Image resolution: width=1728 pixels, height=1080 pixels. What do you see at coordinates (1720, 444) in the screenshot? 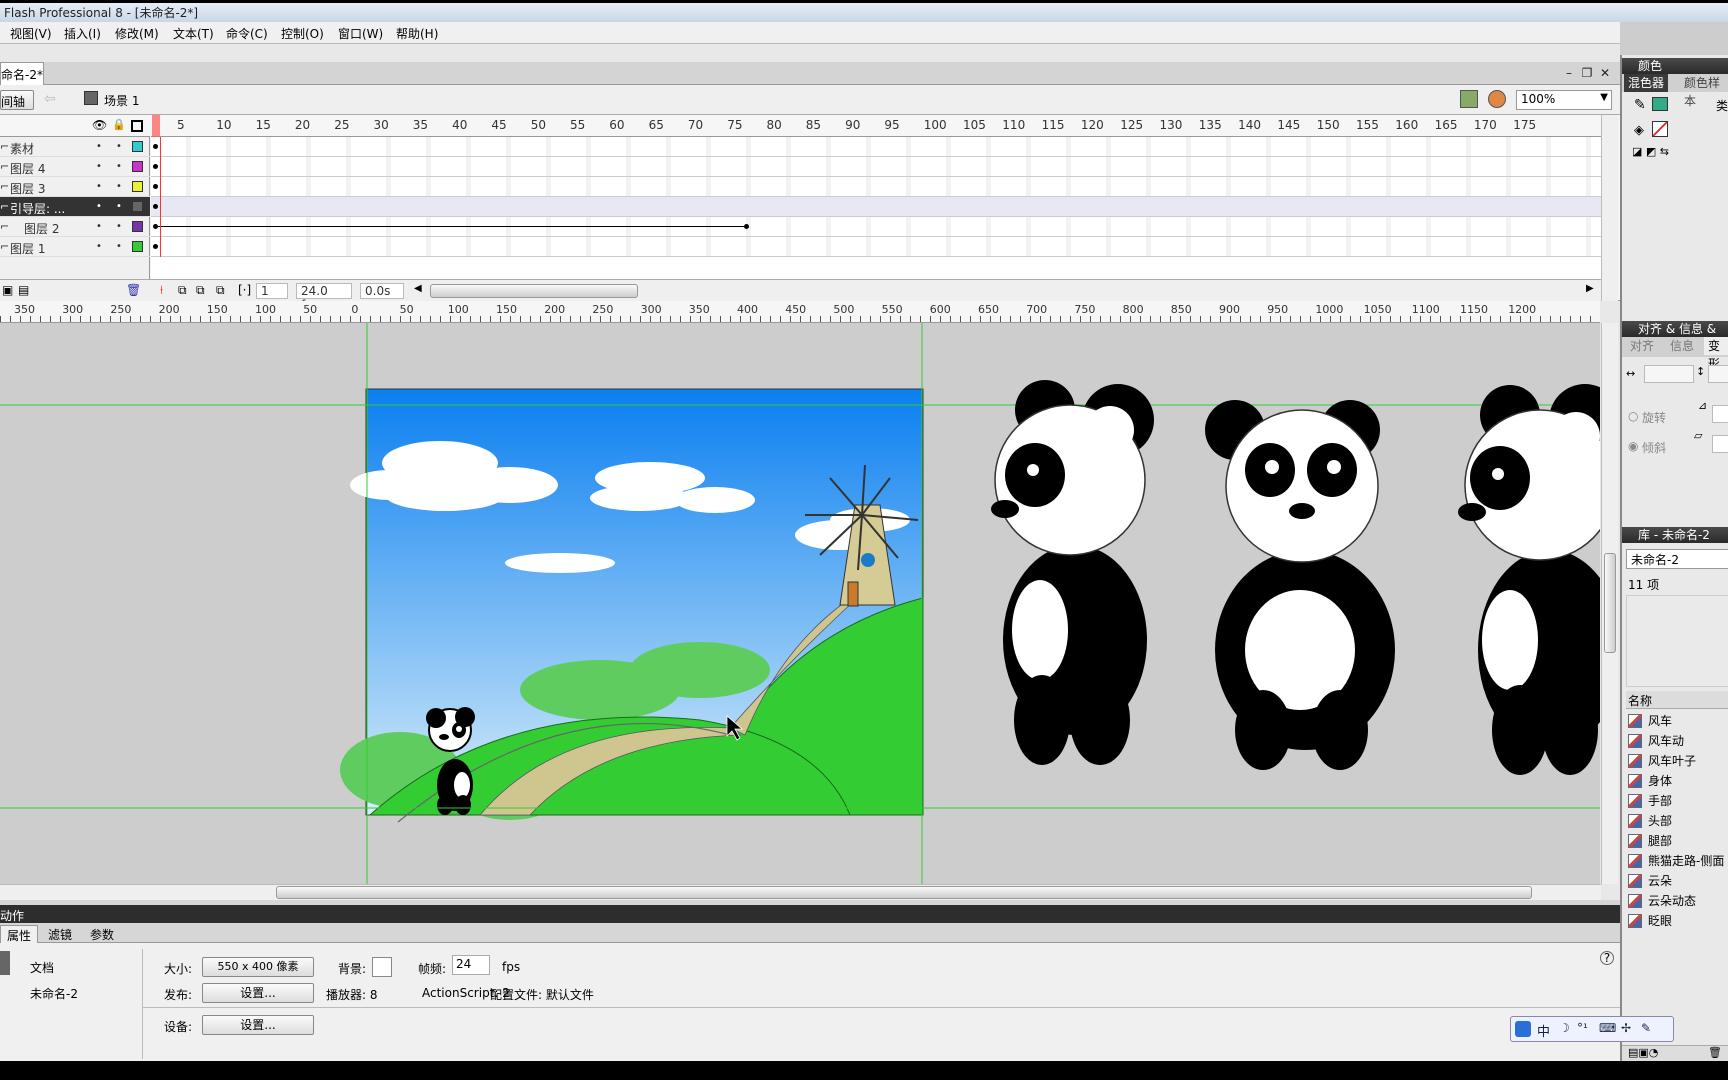
I see `skew-input` at bounding box center [1720, 444].